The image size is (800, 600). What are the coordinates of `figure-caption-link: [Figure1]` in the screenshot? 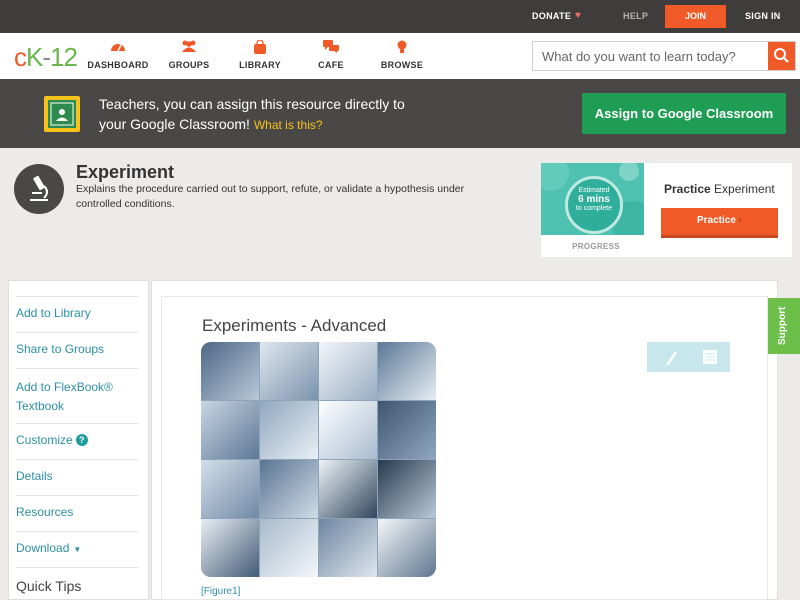 It's located at (220, 591).